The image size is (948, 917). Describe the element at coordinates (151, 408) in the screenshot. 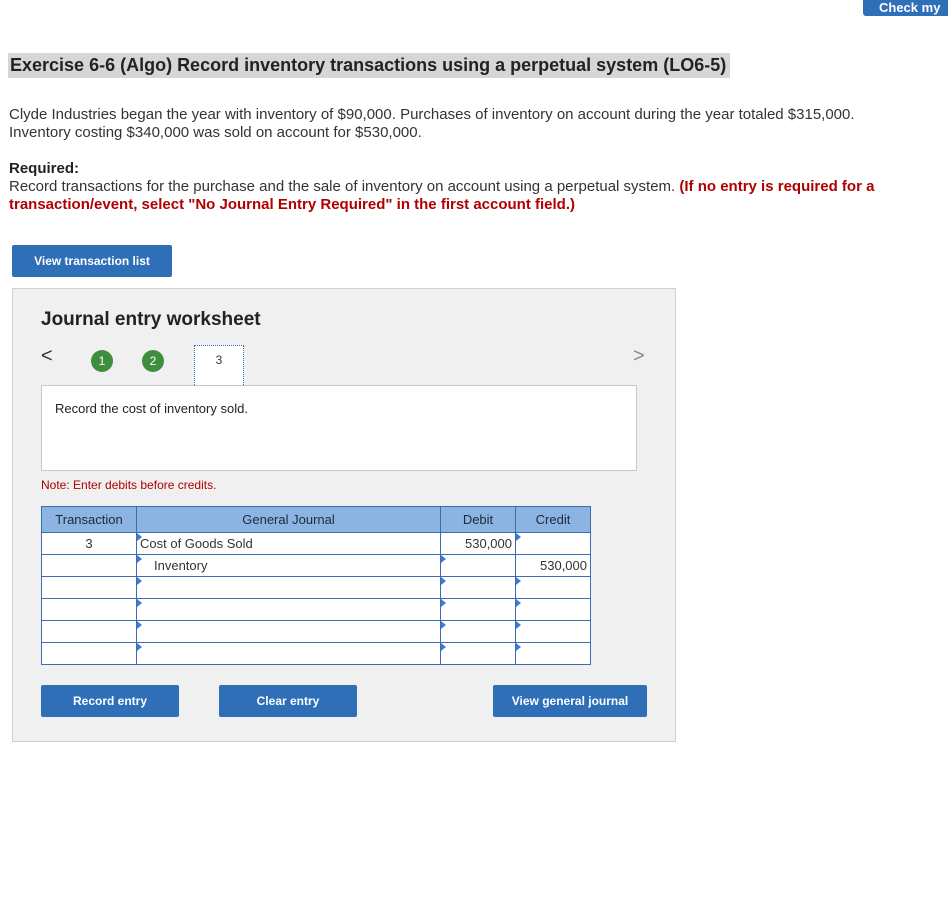

I see `entry-description: Record the cost of inventory sold.` at that location.